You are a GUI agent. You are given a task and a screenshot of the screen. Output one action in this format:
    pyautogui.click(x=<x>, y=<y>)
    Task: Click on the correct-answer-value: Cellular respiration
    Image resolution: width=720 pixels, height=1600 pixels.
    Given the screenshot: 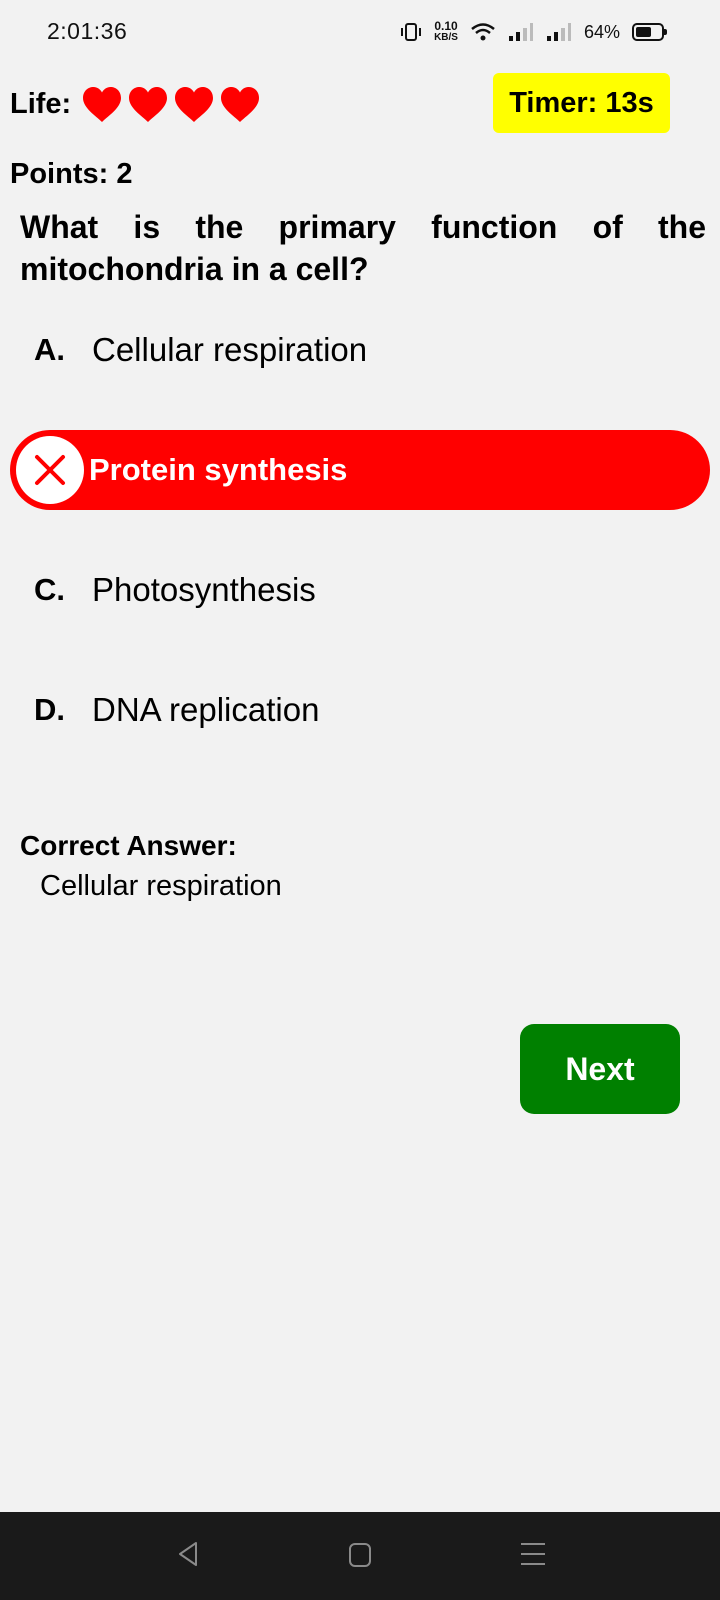 What is the action you would take?
    pyautogui.click(x=161, y=886)
    